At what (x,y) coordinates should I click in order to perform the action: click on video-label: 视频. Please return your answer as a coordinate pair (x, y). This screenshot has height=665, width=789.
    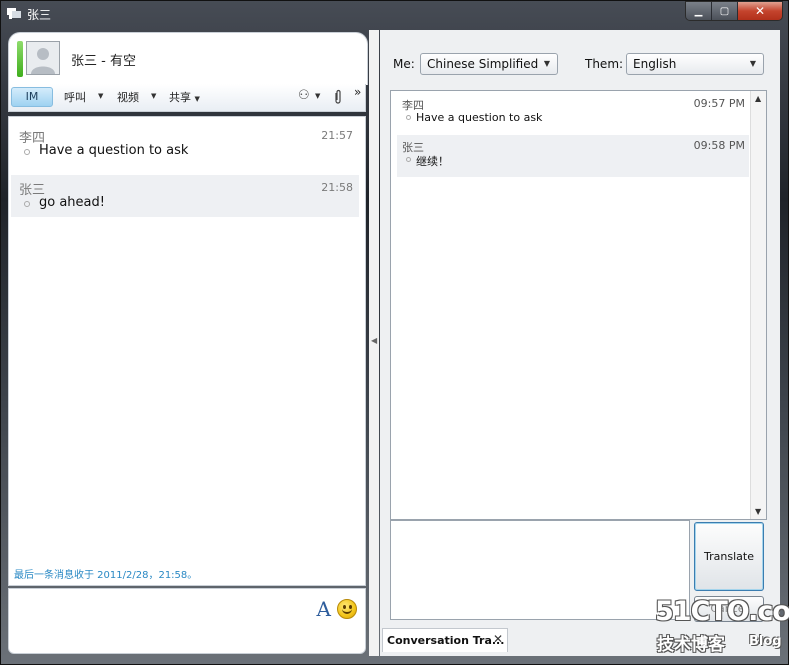
    Looking at the image, I should click on (128, 97).